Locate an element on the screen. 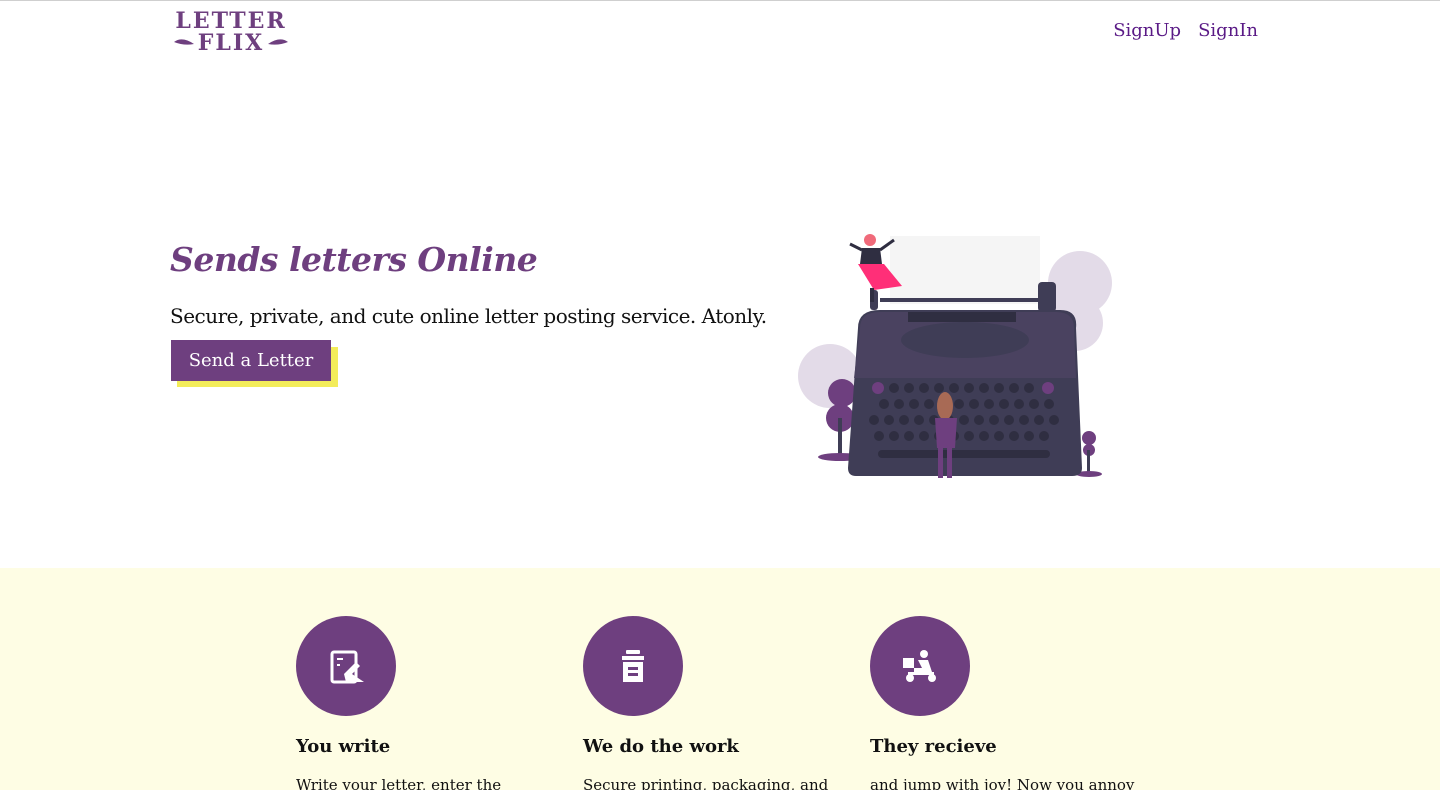 The width and height of the screenshot is (1440, 790). feature-text: Write your letter, enter the is located at coordinates (399, 783).